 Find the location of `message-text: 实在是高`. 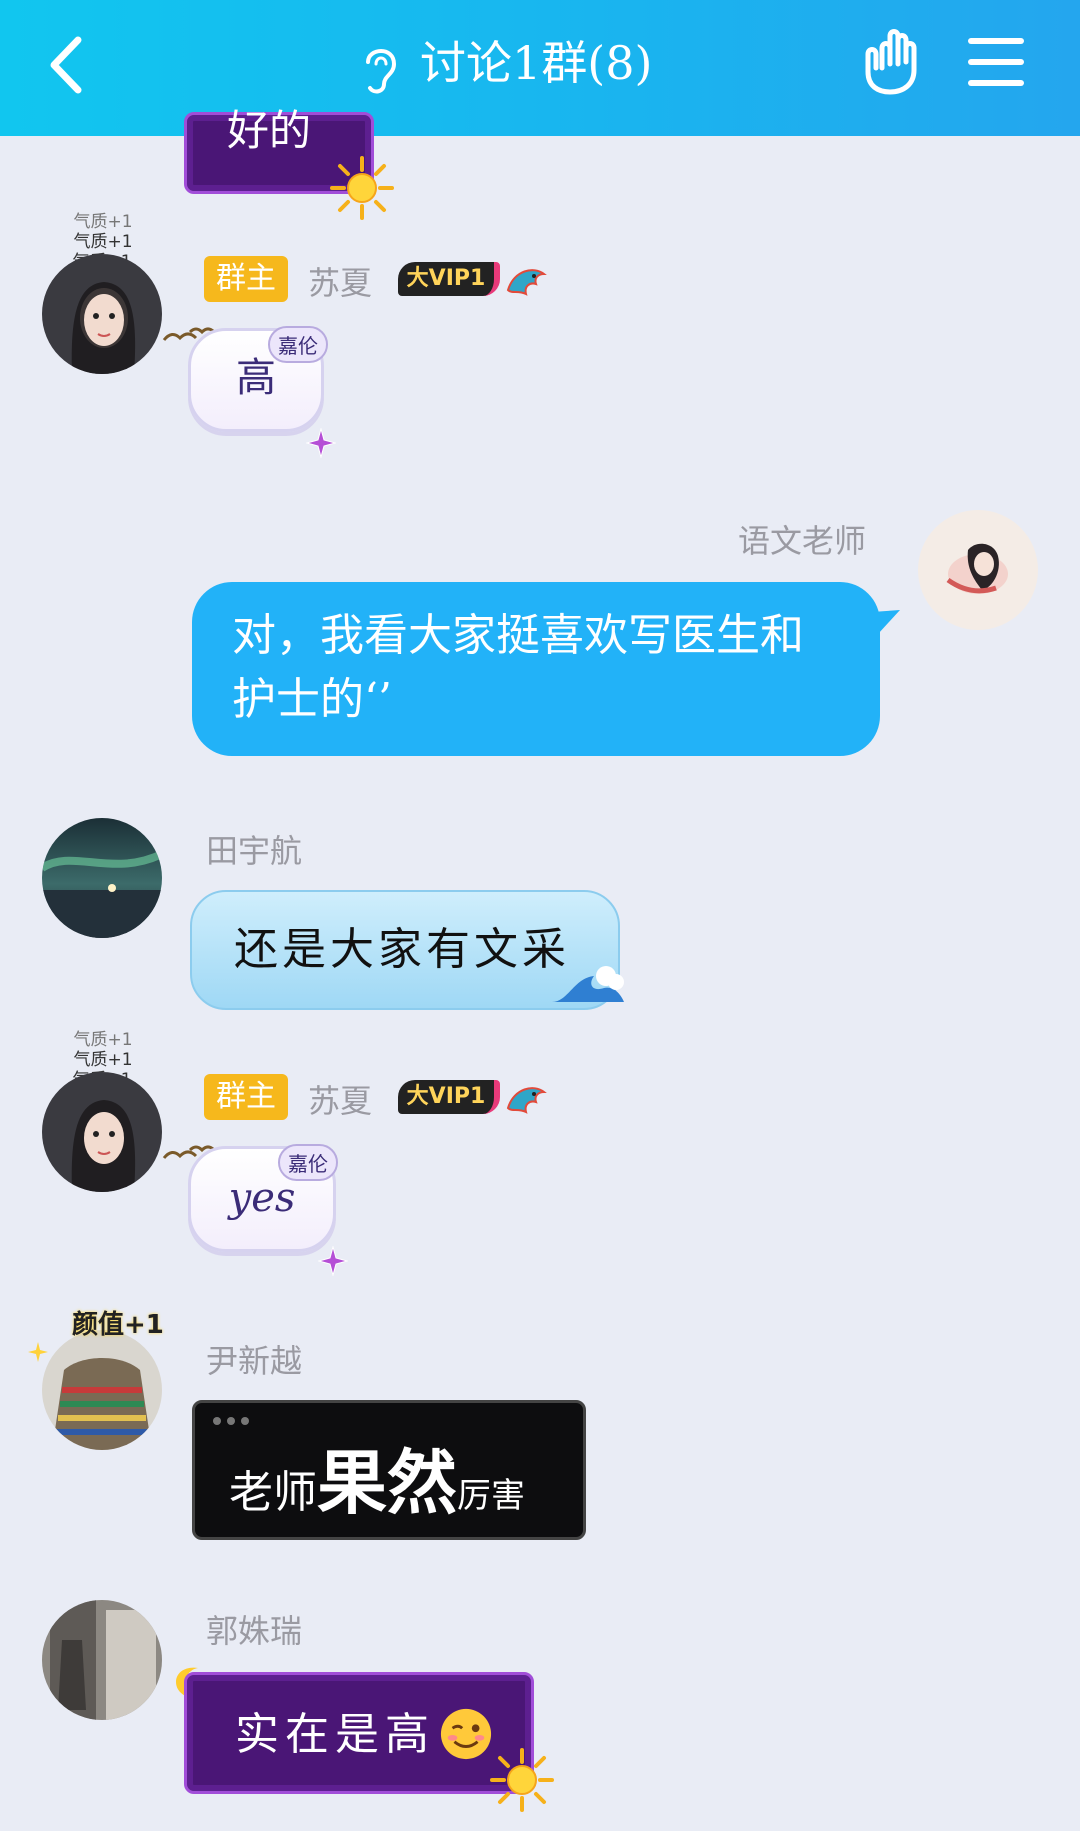

message-text: 实在是高 is located at coordinates (335, 1734).